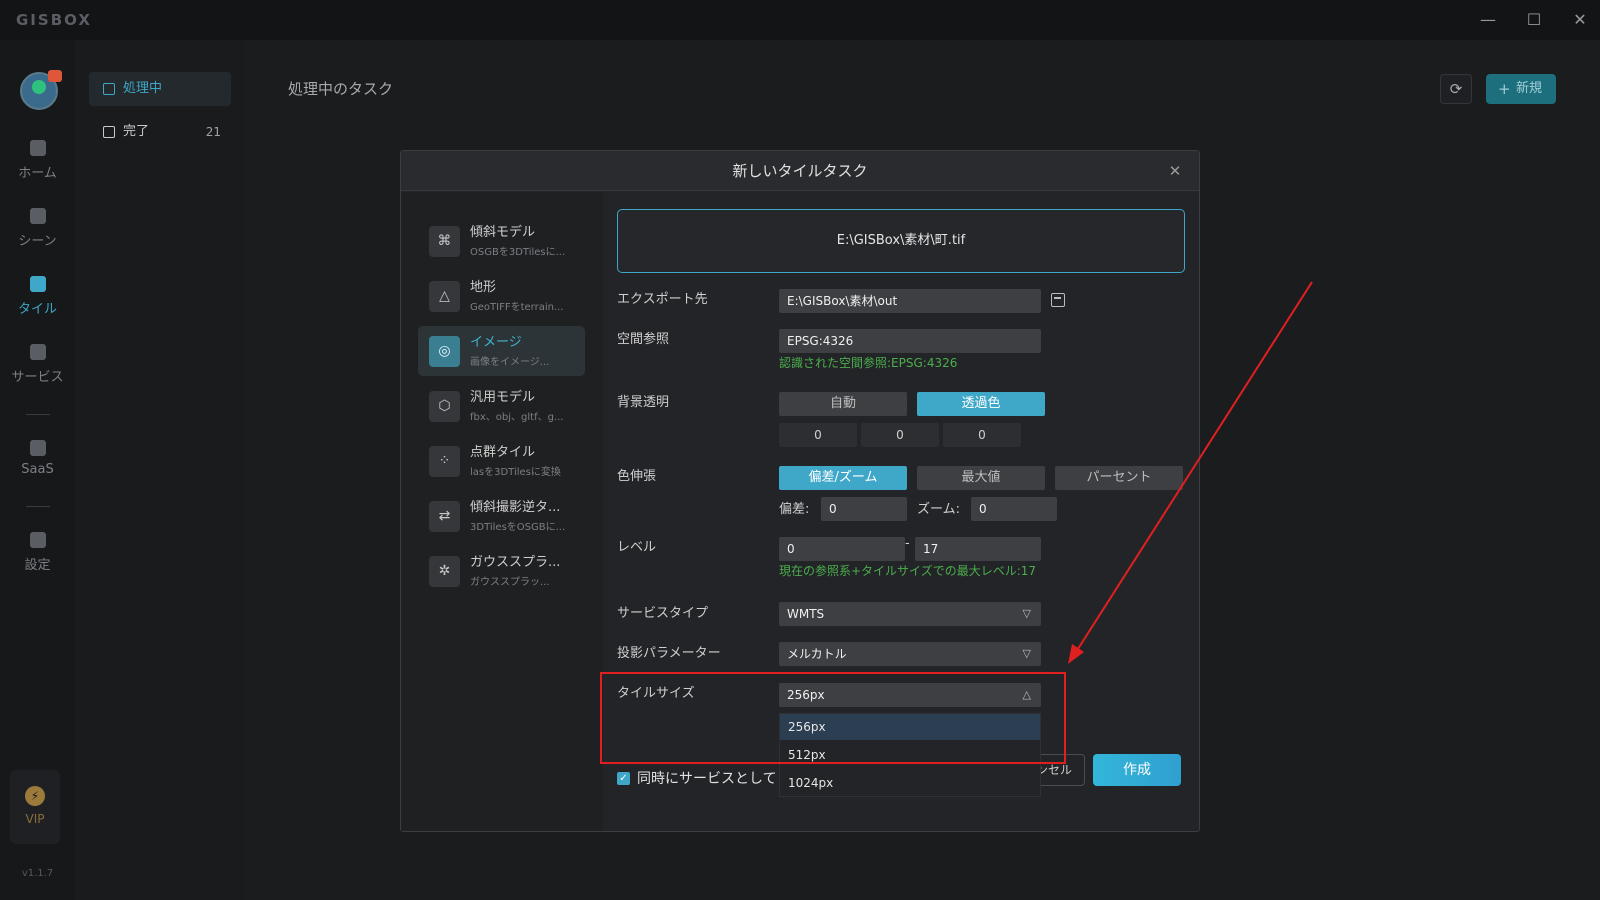  What do you see at coordinates (1190, 472) in the screenshot?
I see `annotation-arrow-icon` at bounding box center [1190, 472].